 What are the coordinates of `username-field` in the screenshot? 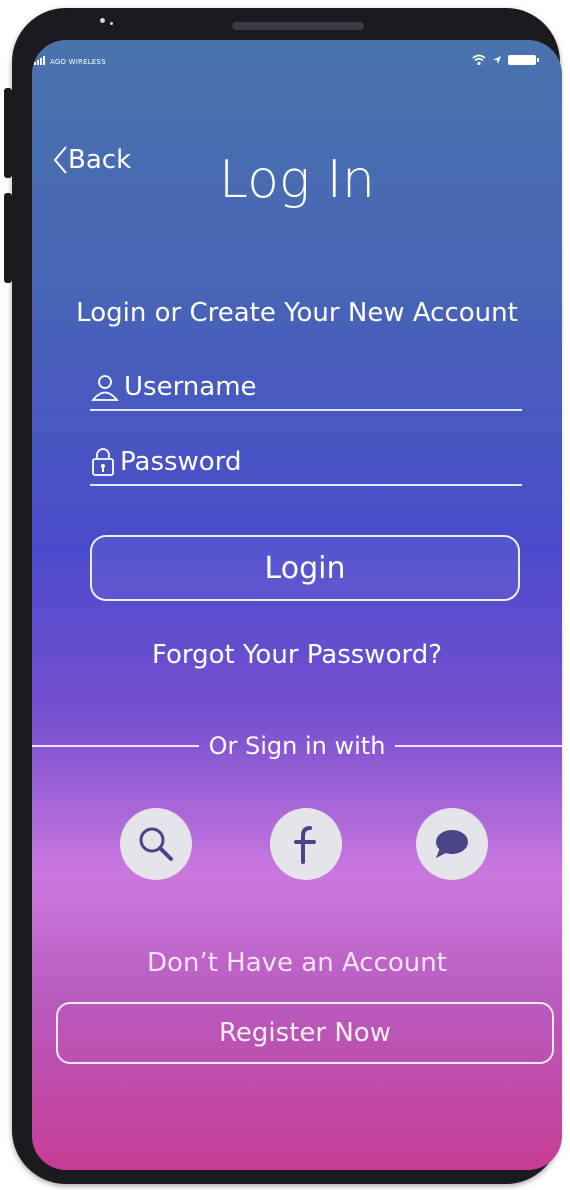 It's located at (306, 388).